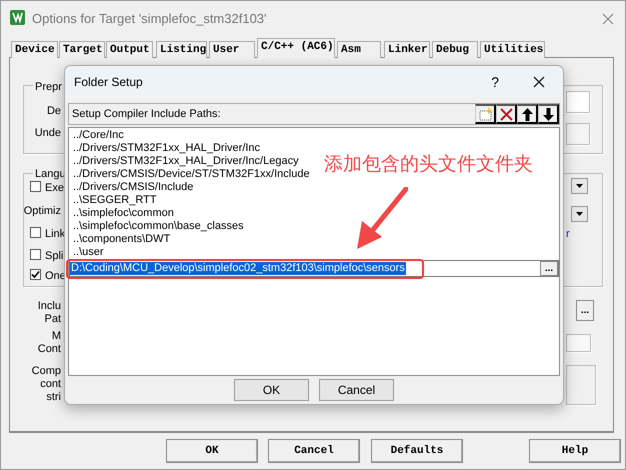 This screenshot has width=626, height=470. What do you see at coordinates (54, 188) in the screenshot?
I see `checkbox-label: Exe` at bounding box center [54, 188].